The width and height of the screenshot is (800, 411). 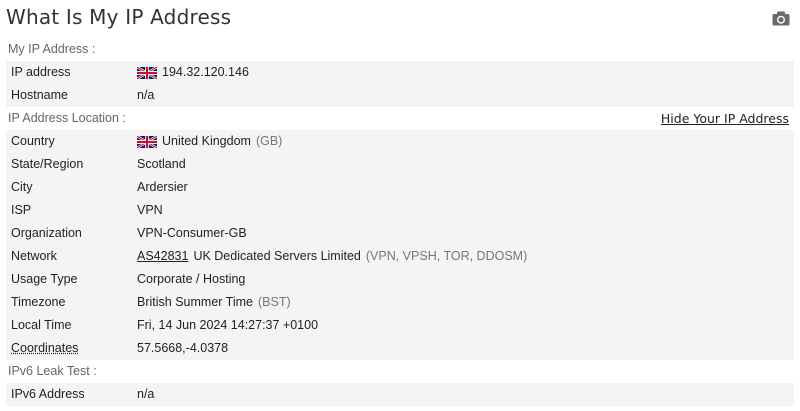 I want to click on local-time-value: Fri, 14 Jun 2024 14:27:37 +0100, so click(x=228, y=325).